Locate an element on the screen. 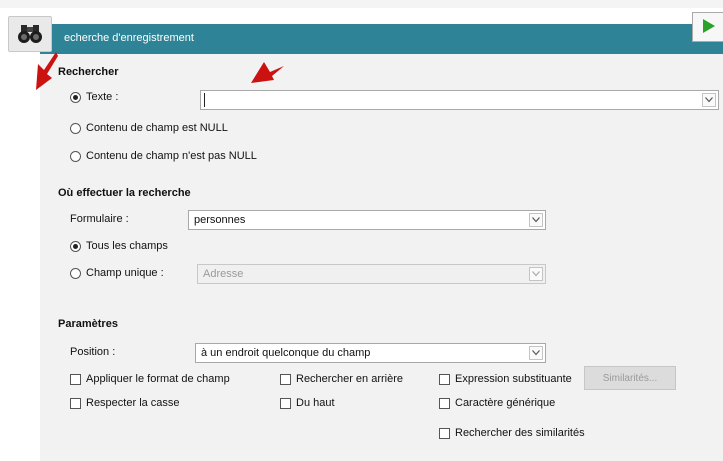 Image resolution: width=723 pixels, height=461 pixels. text-cursor is located at coordinates (204, 100).